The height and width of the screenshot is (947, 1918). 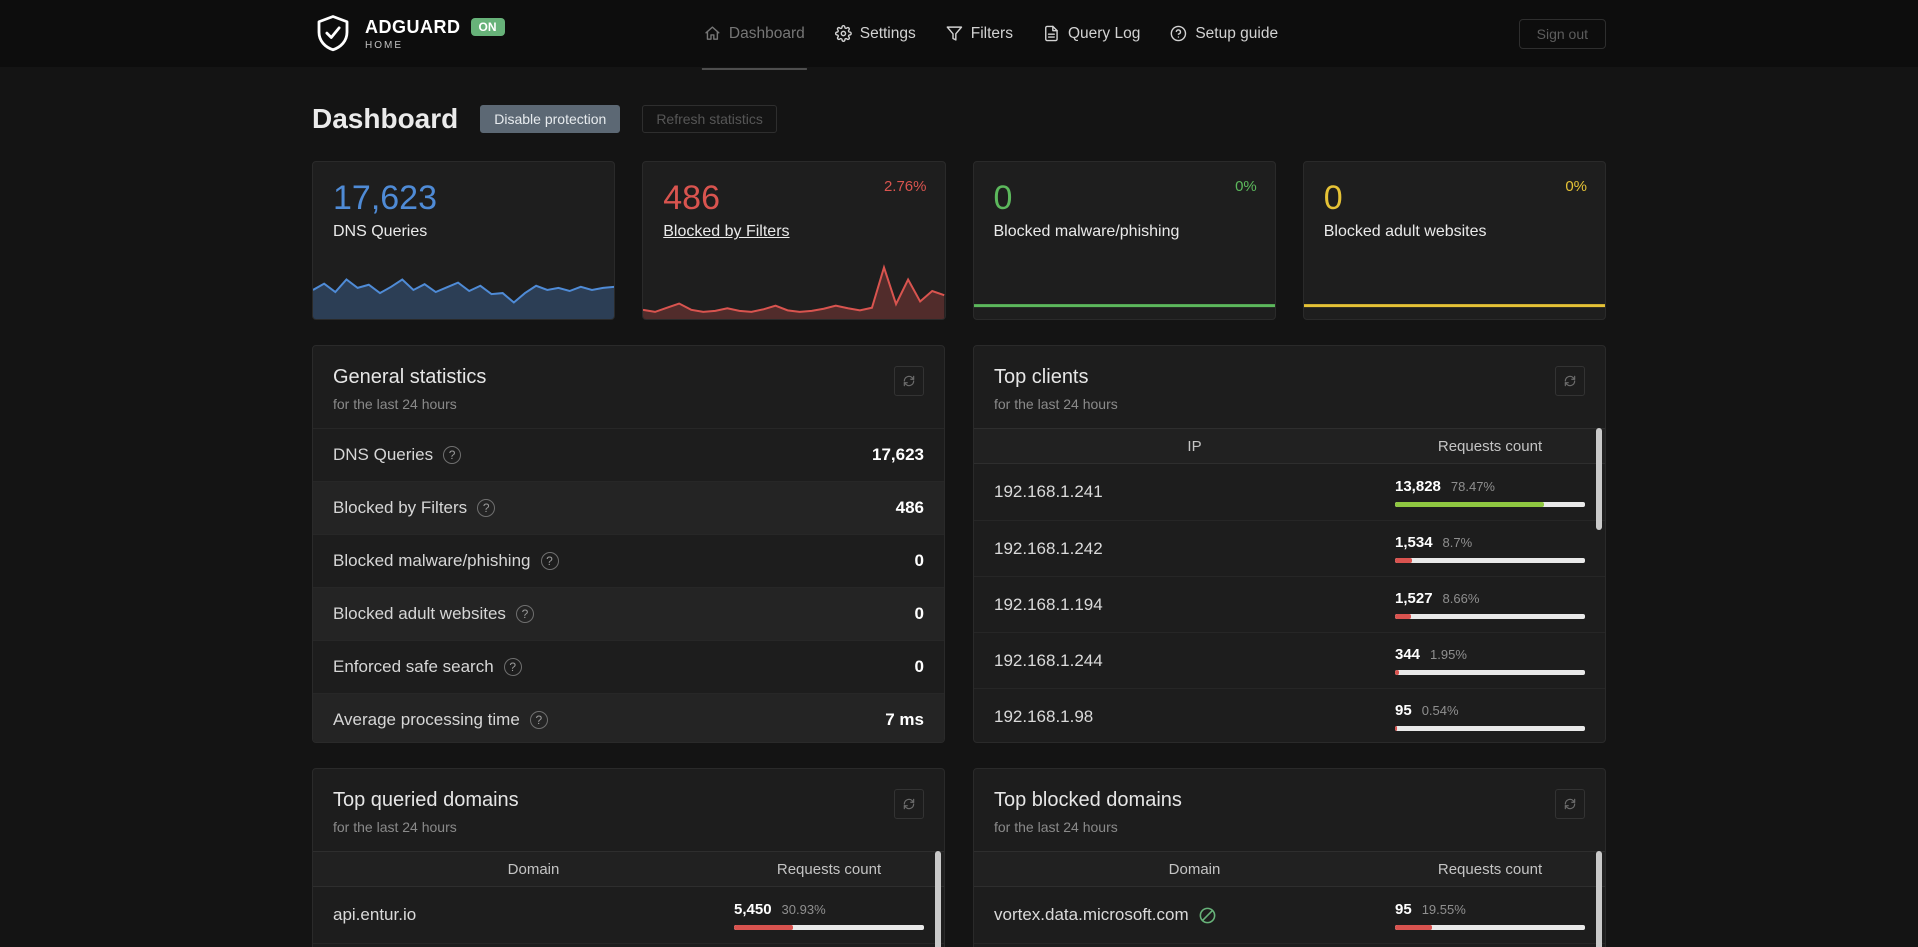 I want to click on client-row: 192.168.1.241 13,828 78.47%, so click(x=1289, y=492).